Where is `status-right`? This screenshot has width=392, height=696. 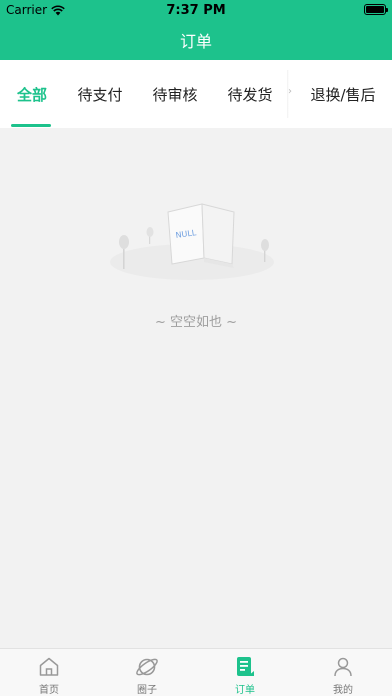
status-right is located at coordinates (376, 9).